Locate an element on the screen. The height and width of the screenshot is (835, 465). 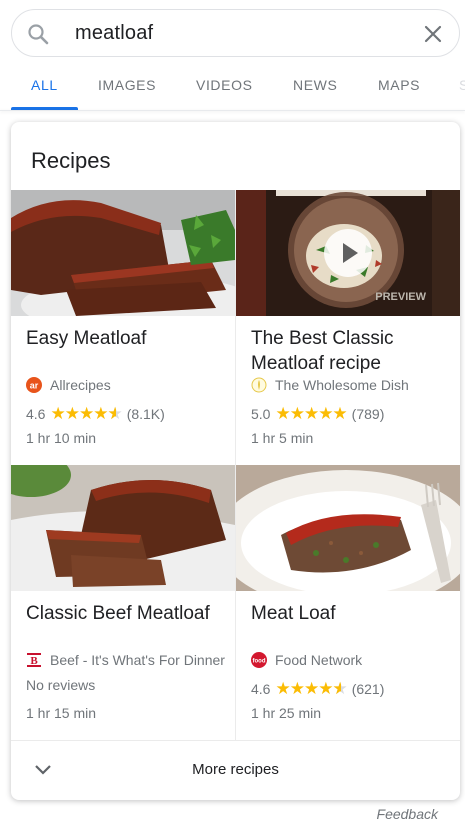
recipe-source: B Beef - It's What's For Dinner is located at coordinates (125, 660).